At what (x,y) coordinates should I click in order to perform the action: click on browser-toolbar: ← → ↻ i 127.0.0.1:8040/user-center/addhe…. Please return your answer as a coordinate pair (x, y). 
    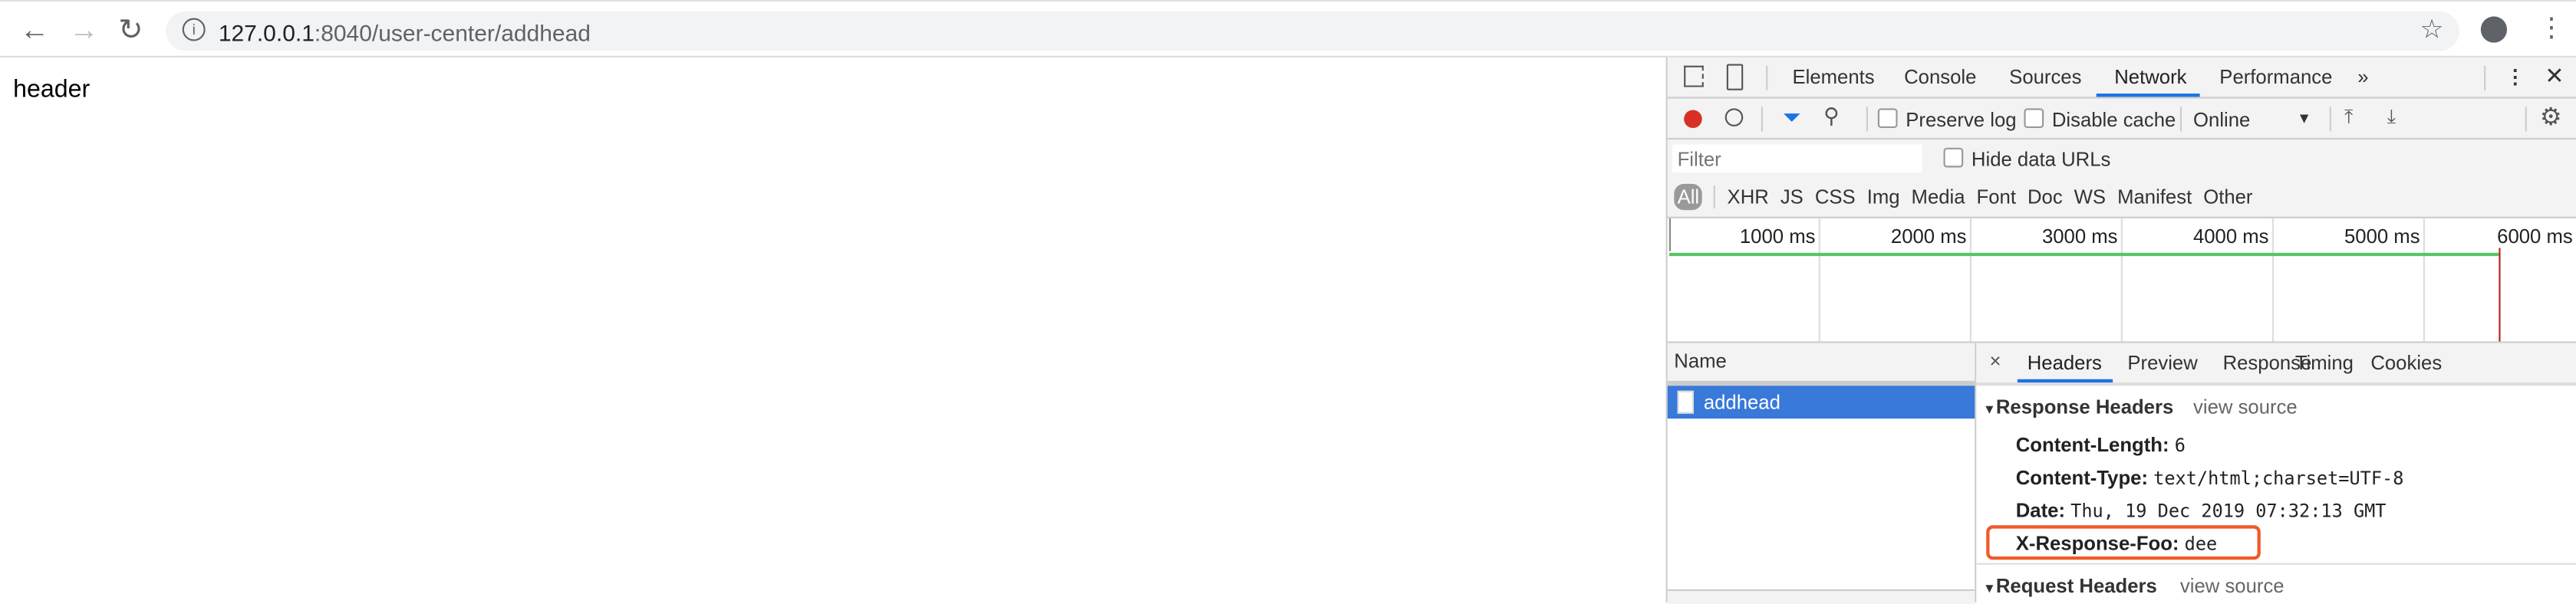
    Looking at the image, I should click on (1288, 28).